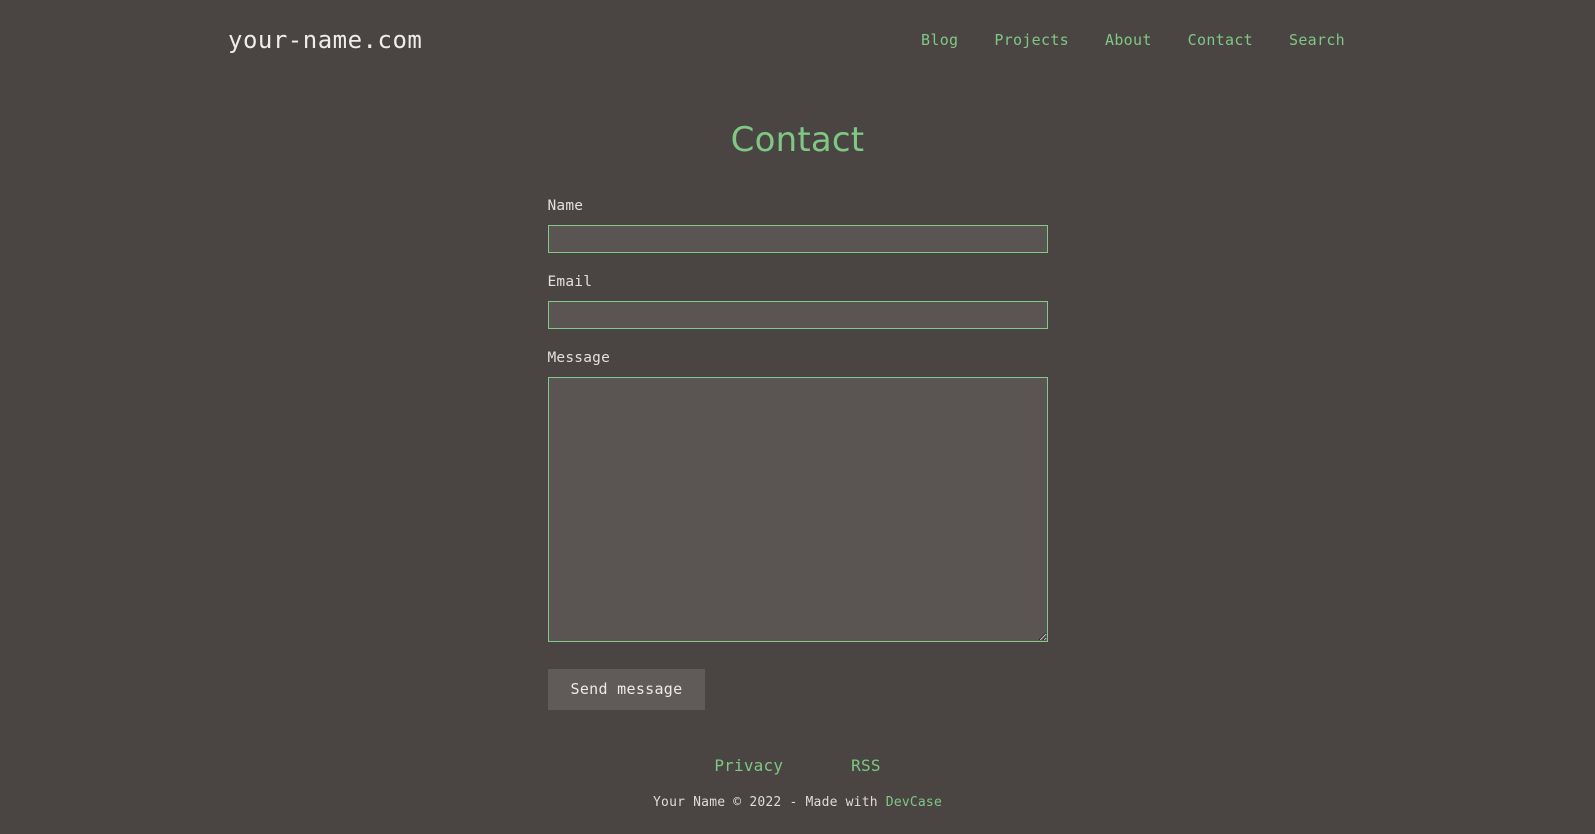 The height and width of the screenshot is (834, 1595). What do you see at coordinates (797, 140) in the screenshot?
I see `page-title: Contact` at bounding box center [797, 140].